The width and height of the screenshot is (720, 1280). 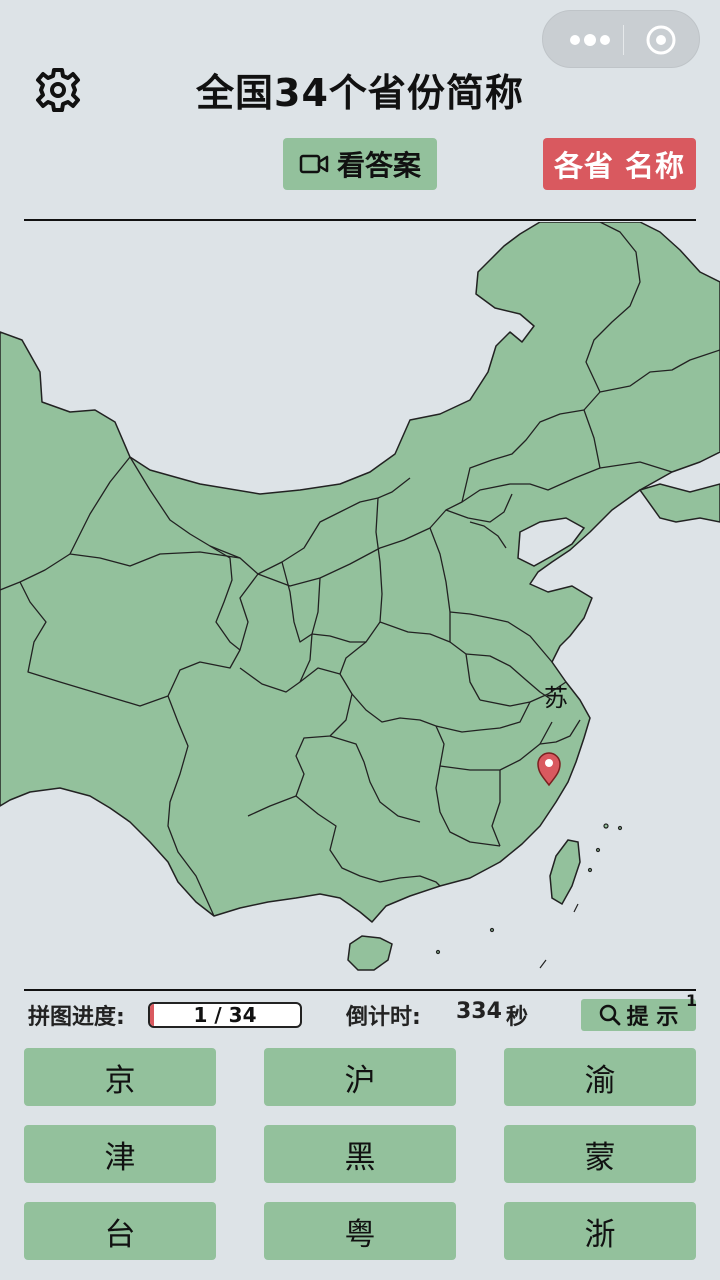 I want to click on hint-count-badge: 1, so click(x=692, y=1000).